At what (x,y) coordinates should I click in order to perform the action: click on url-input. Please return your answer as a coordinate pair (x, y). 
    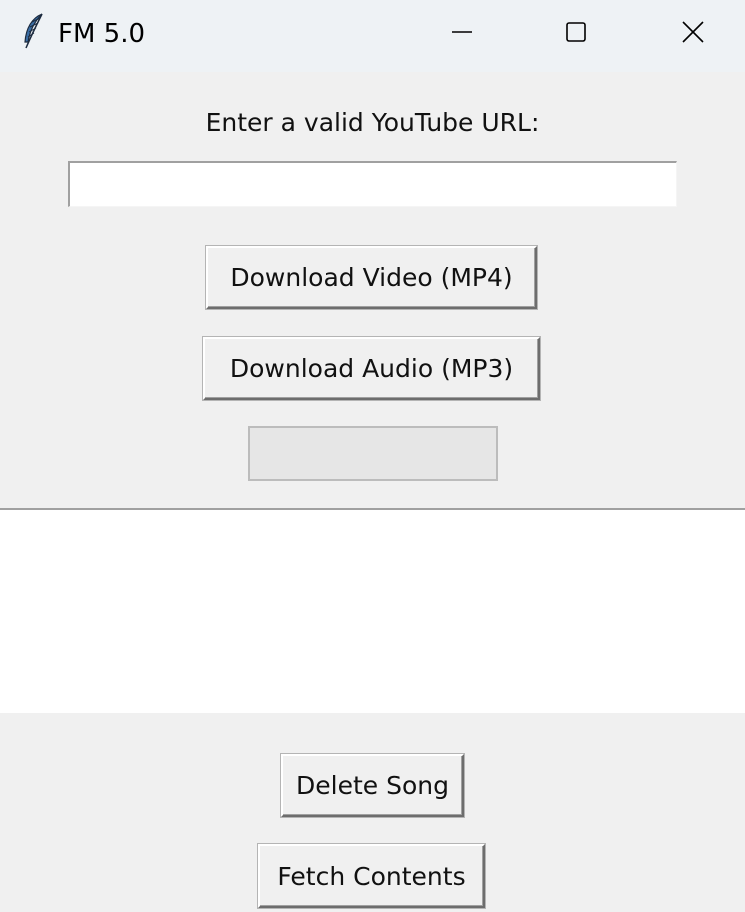
    Looking at the image, I should click on (372, 184).